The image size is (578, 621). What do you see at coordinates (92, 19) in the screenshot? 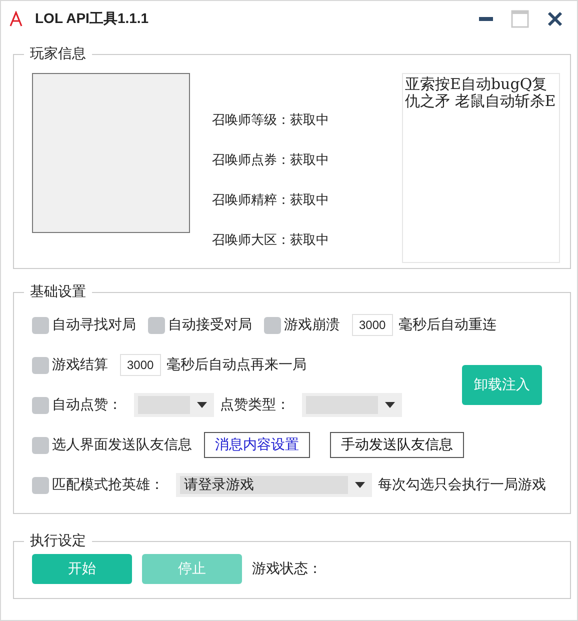
I see `window-title: LOL API工具1.1.1` at bounding box center [92, 19].